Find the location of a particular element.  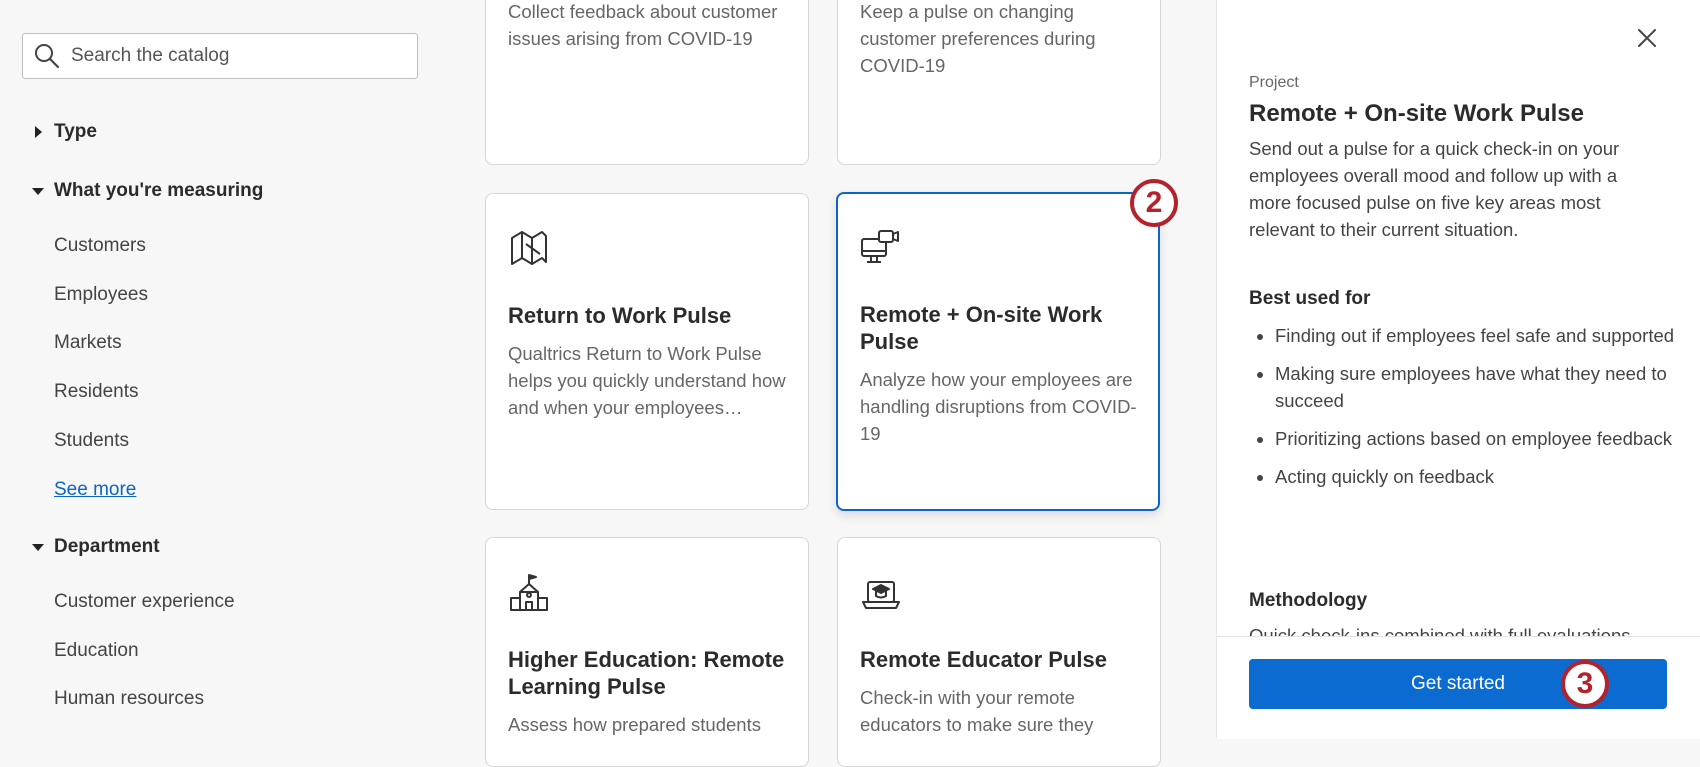

filter-option-education: Education is located at coordinates (96, 651).